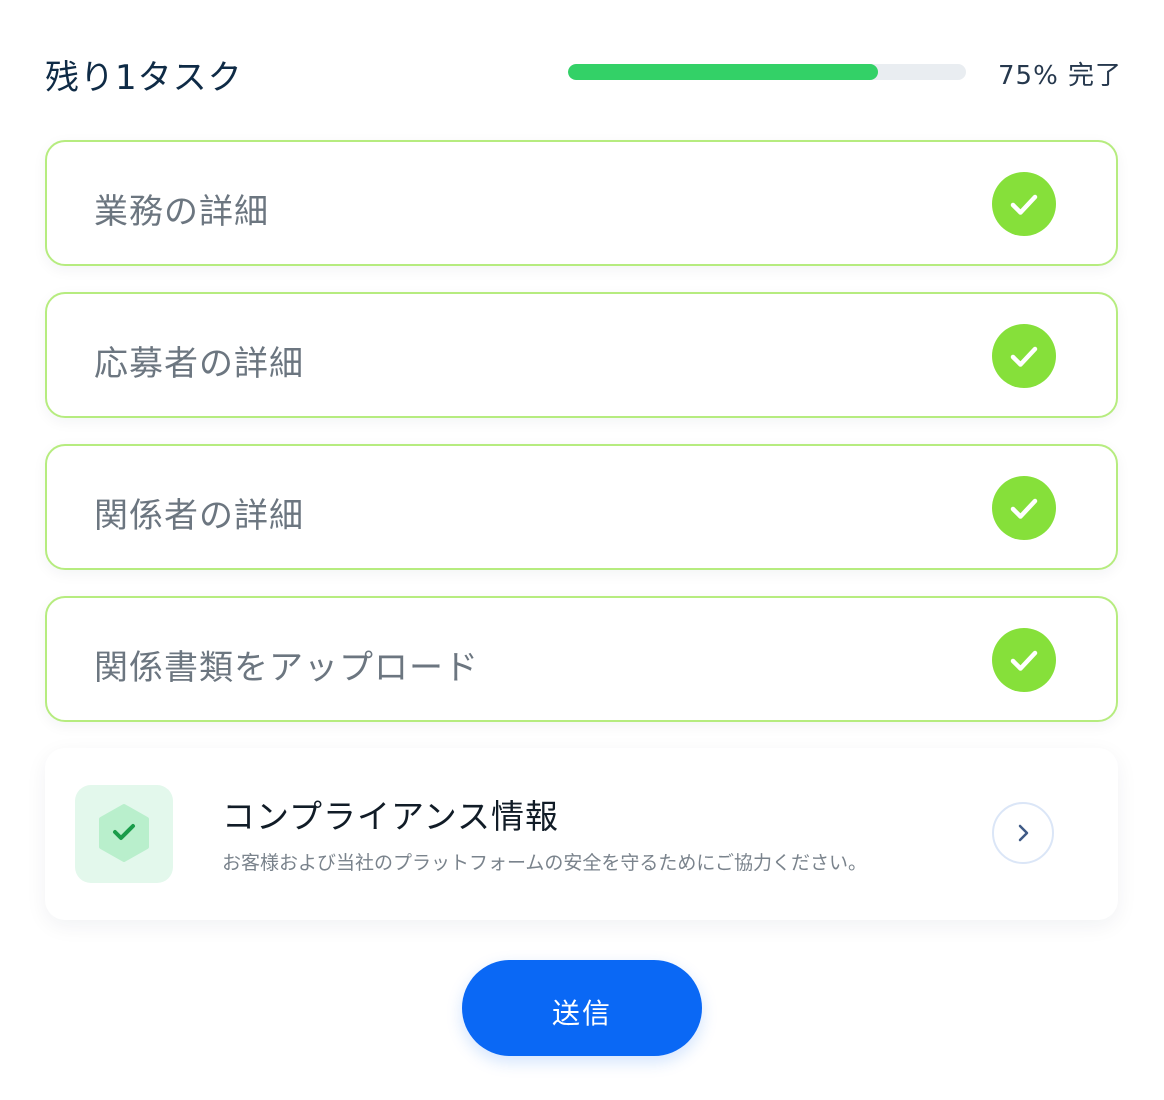  What do you see at coordinates (545, 863) in the screenshot?
I see `compliance-description: お客様および当社のプラットフォームの安全を守るためにご協力ください。` at bounding box center [545, 863].